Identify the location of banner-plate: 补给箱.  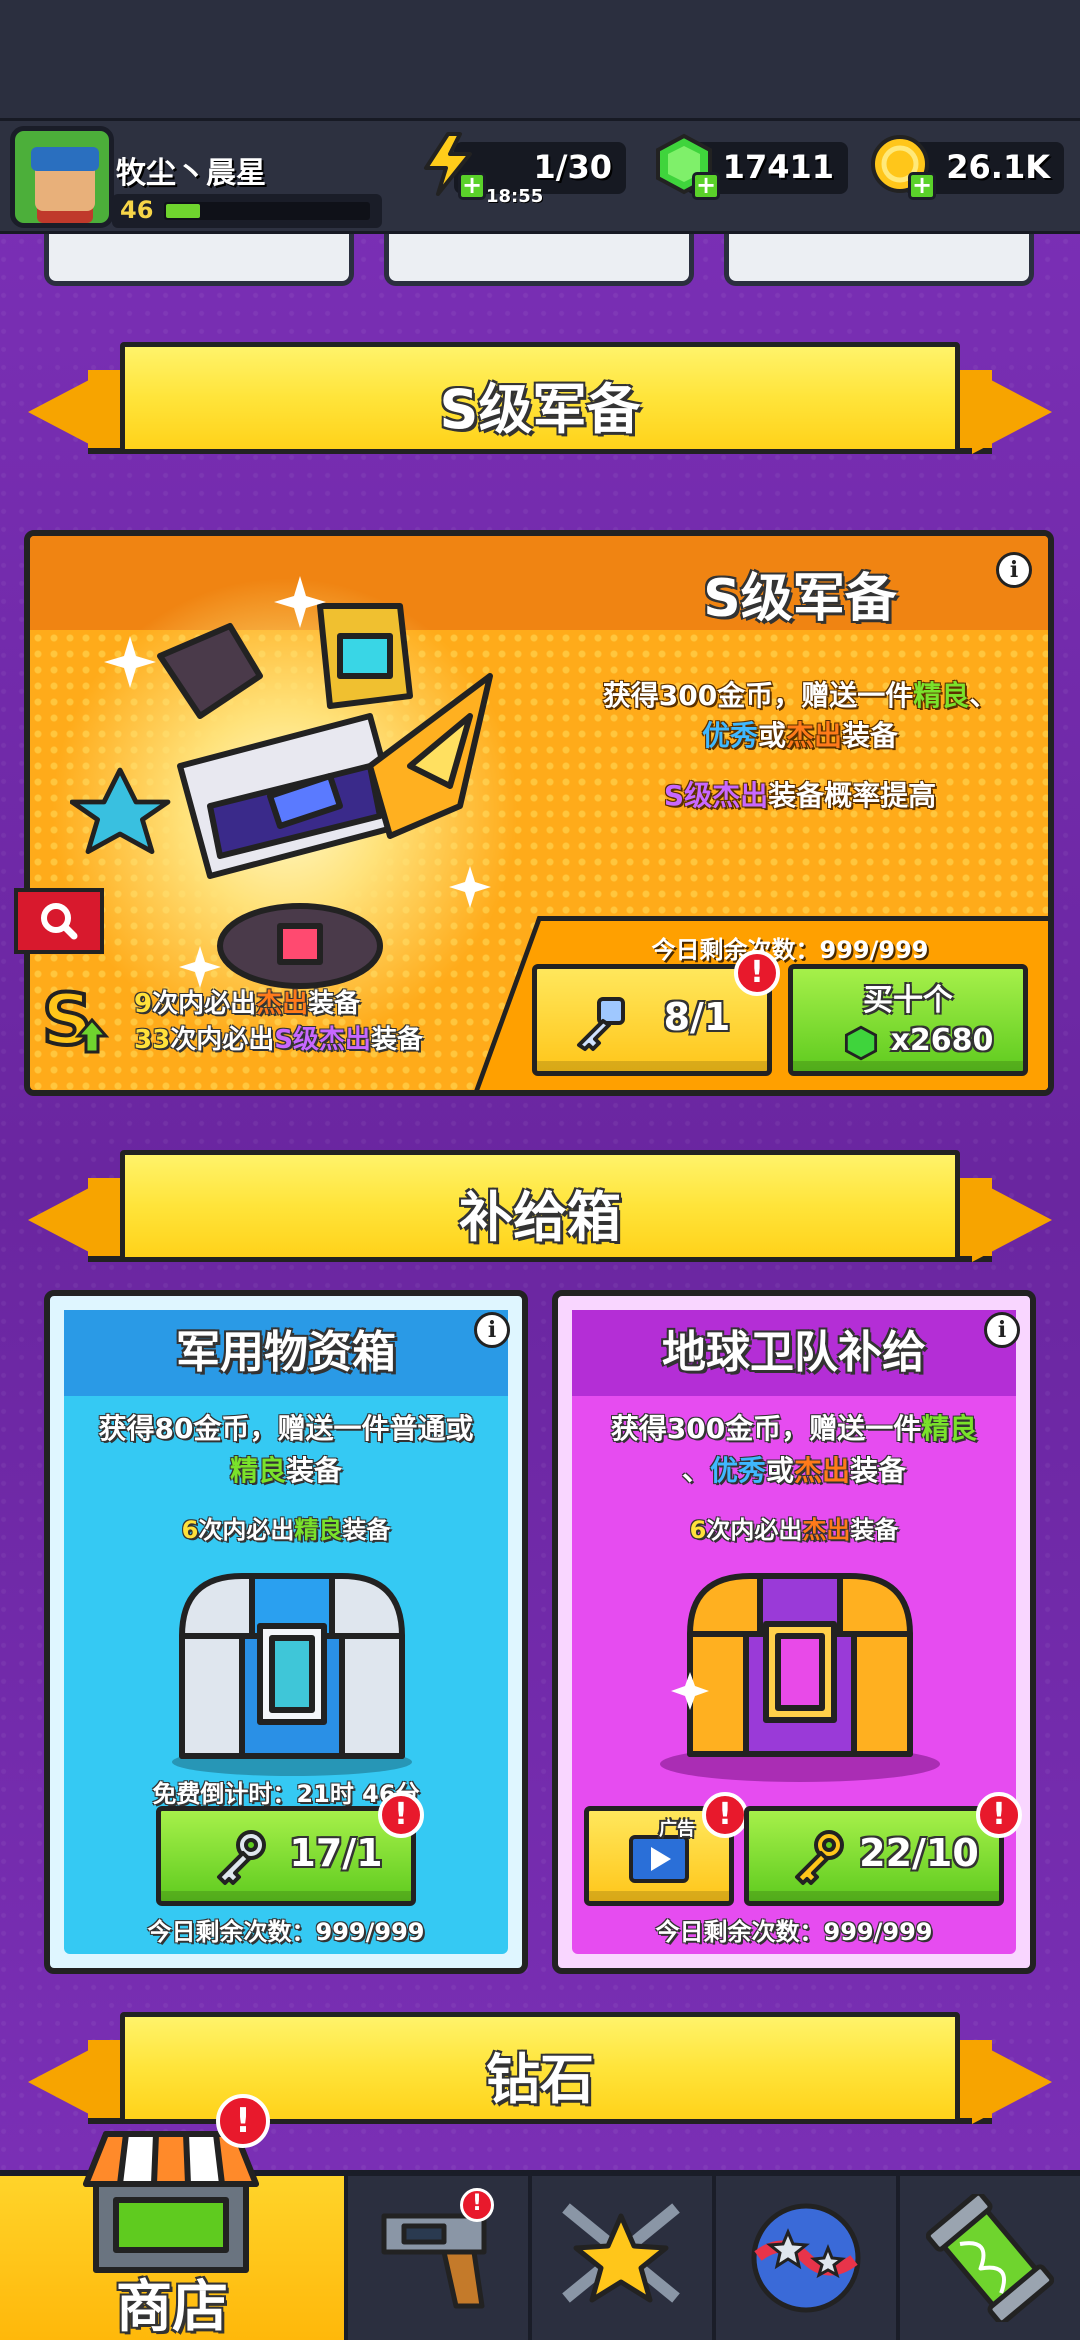
(540, 1206).